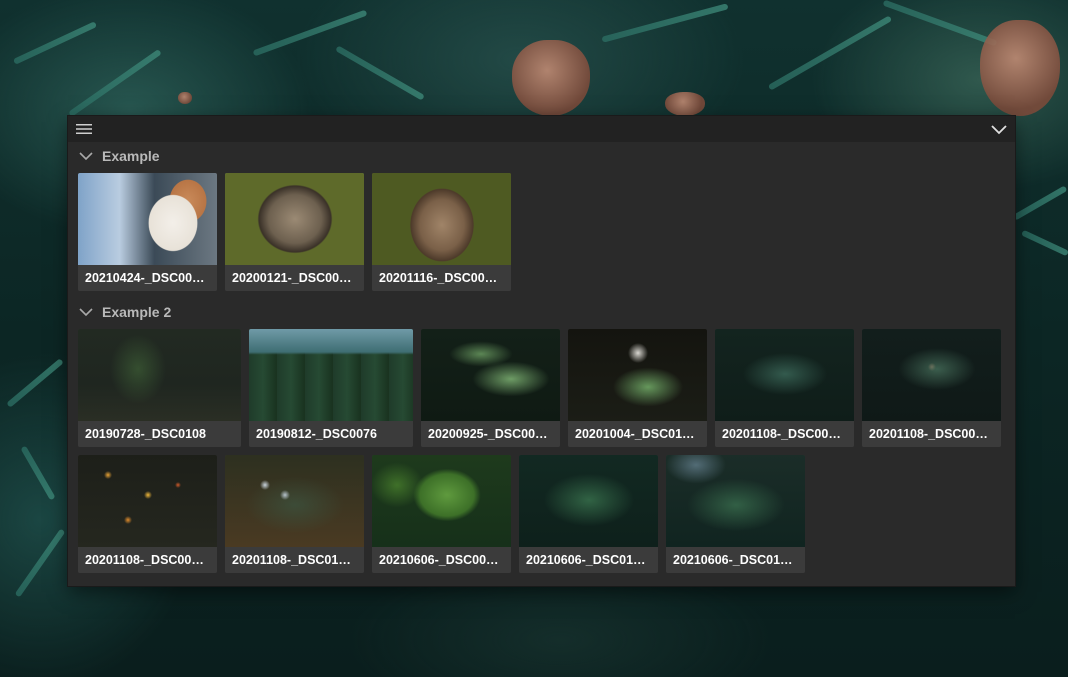  What do you see at coordinates (137, 312) in the screenshot?
I see `section-title: Example 2` at bounding box center [137, 312].